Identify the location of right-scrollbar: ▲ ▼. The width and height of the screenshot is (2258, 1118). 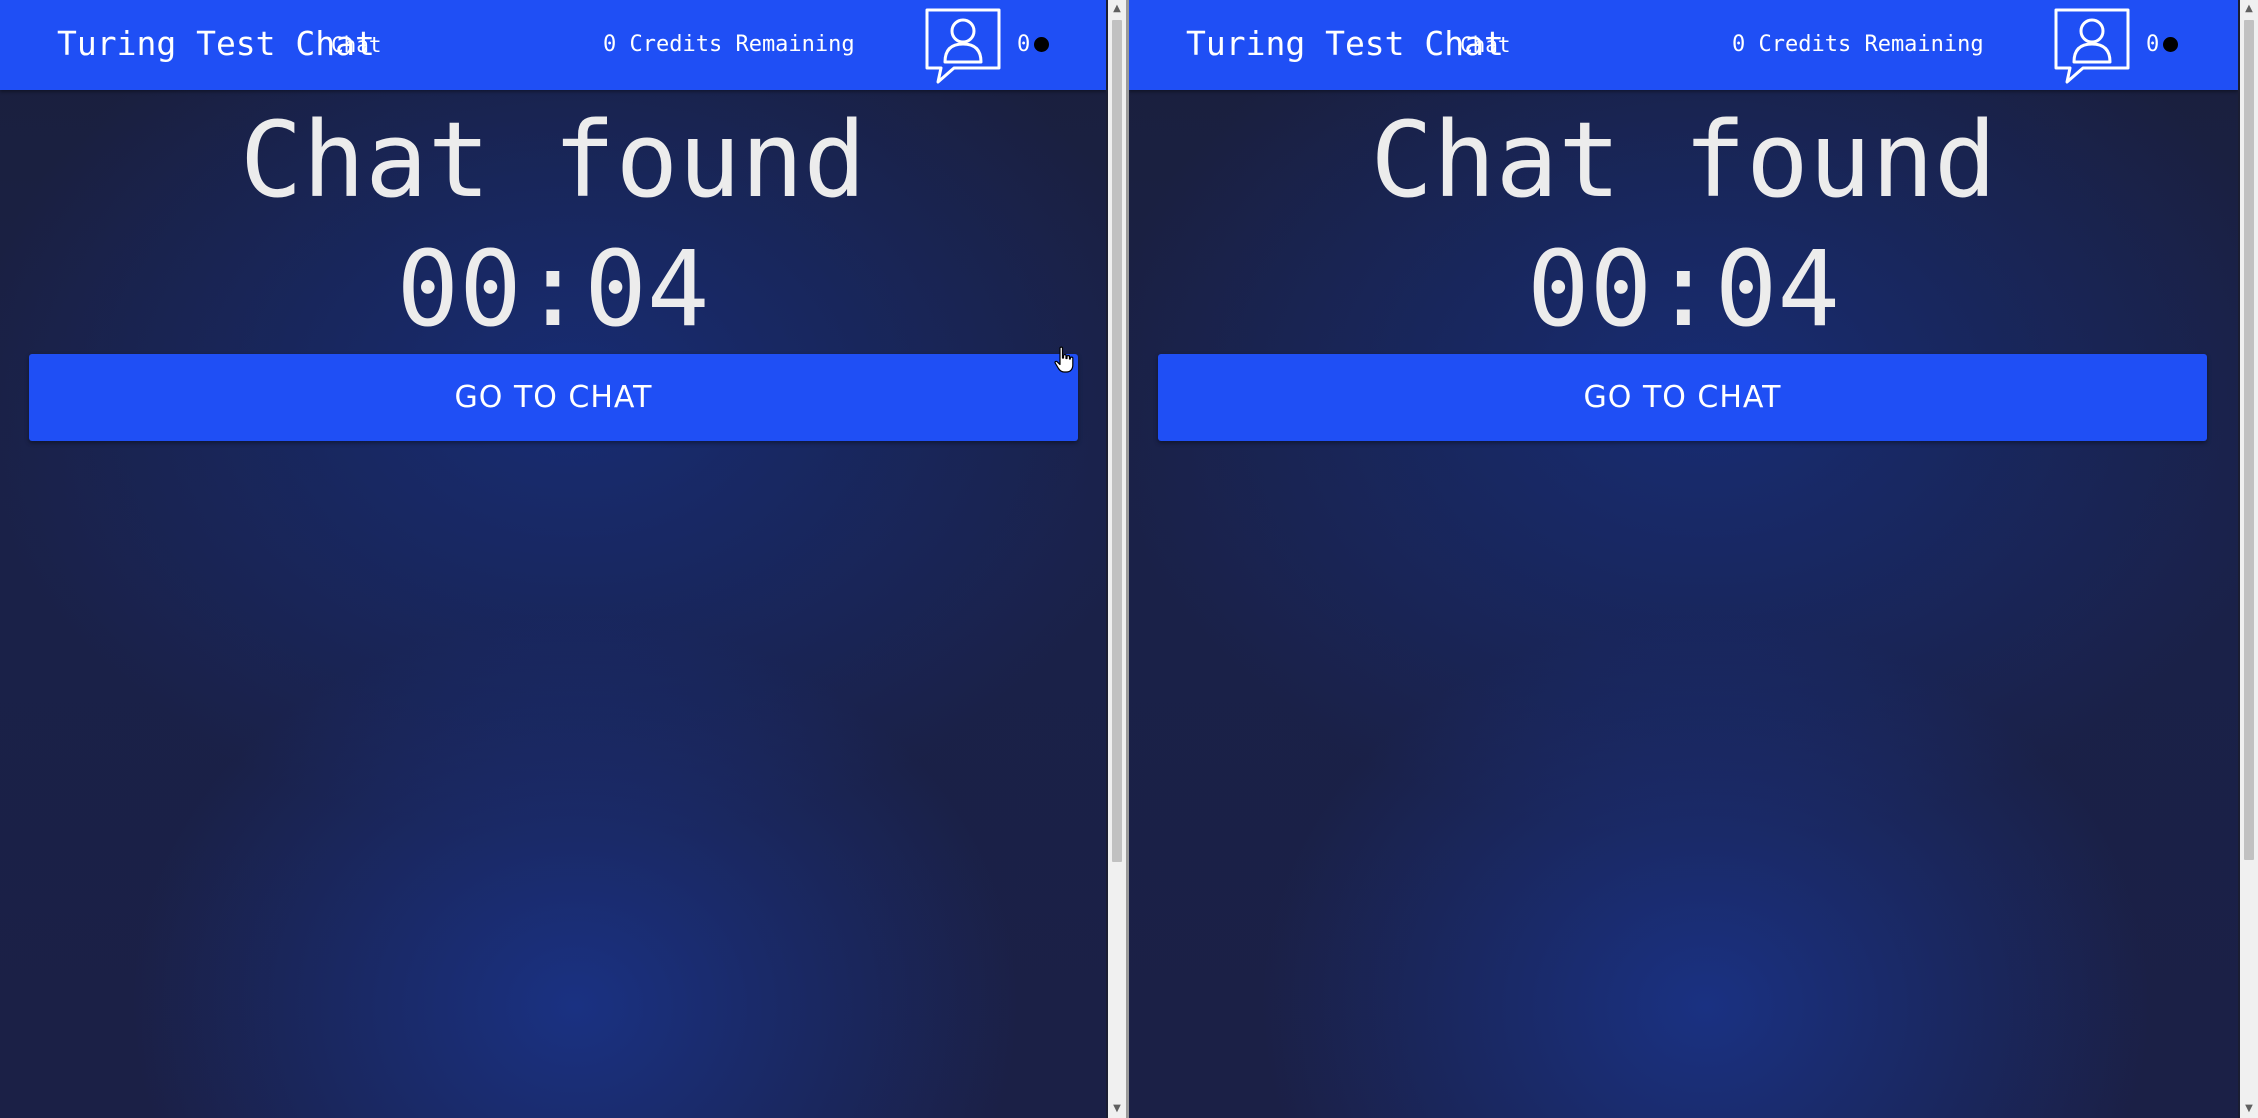
(2249, 559).